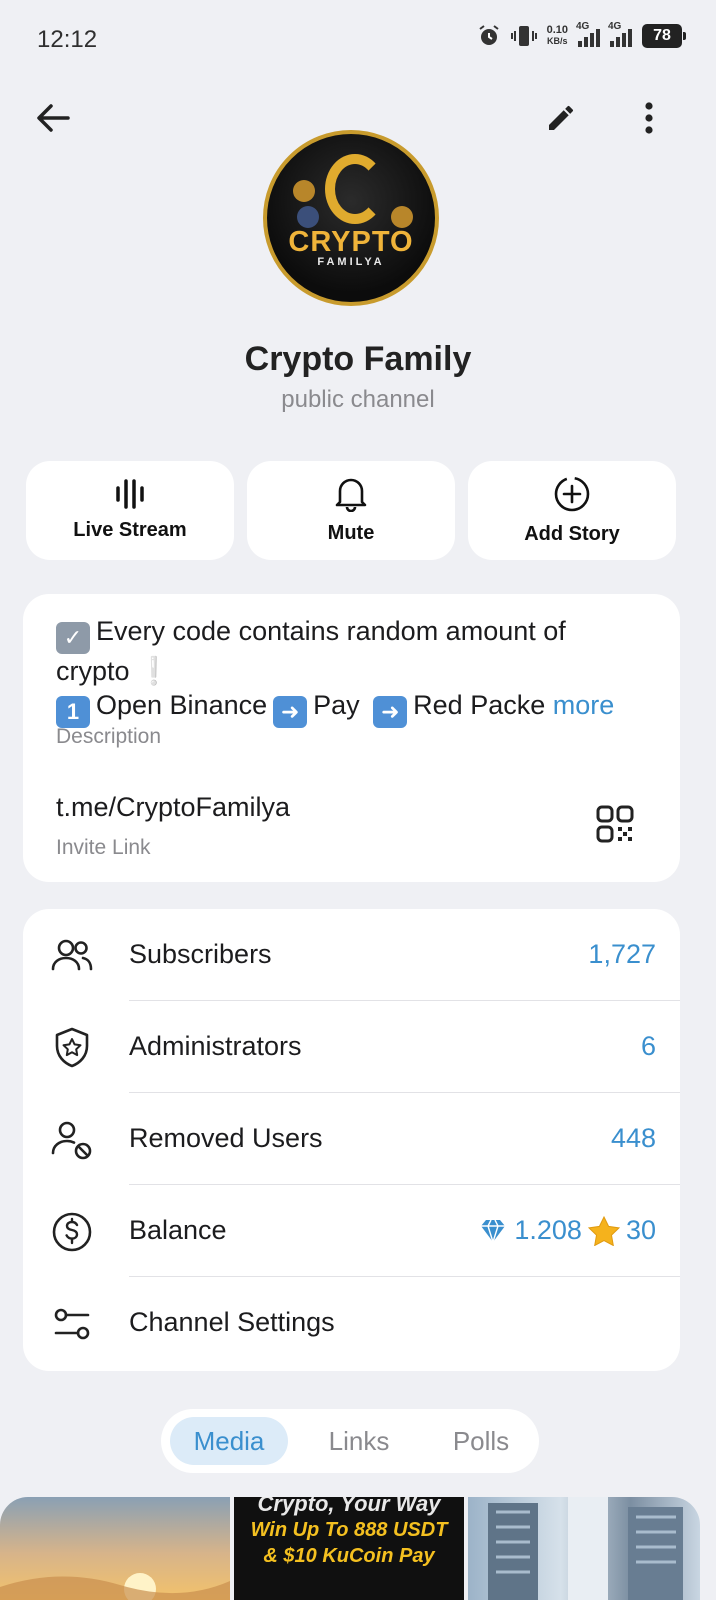 Image resolution: width=716 pixels, height=1600 pixels. I want to click on keycap-one-icon: 1, so click(73, 712).